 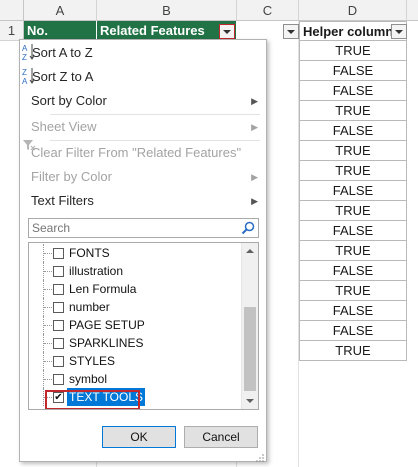 I want to click on filter-item-label: PAGE SETUP, so click(x=107, y=325).